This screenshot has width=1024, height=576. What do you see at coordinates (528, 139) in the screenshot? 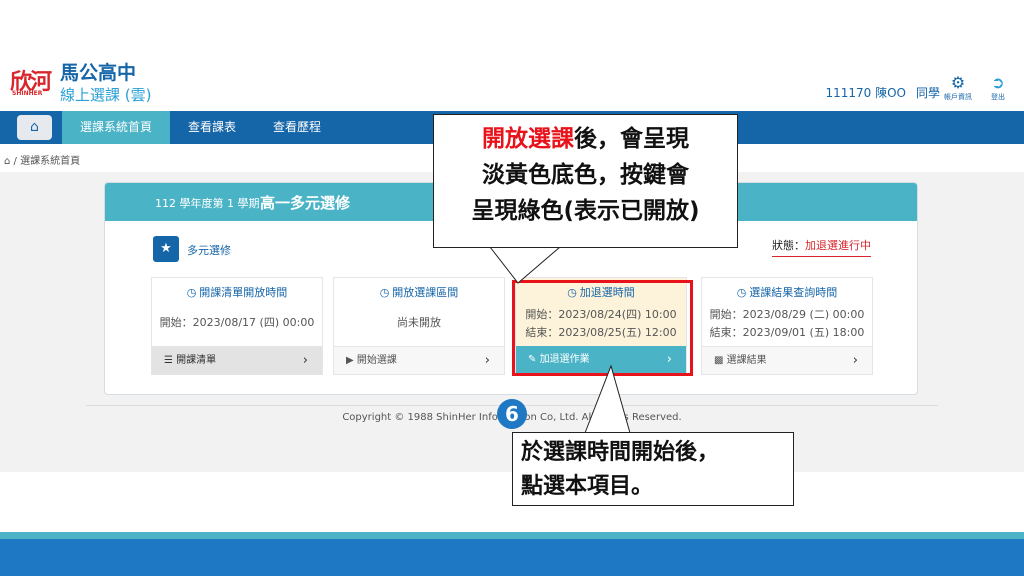
I see `callout-top-red: 開放選課` at bounding box center [528, 139].